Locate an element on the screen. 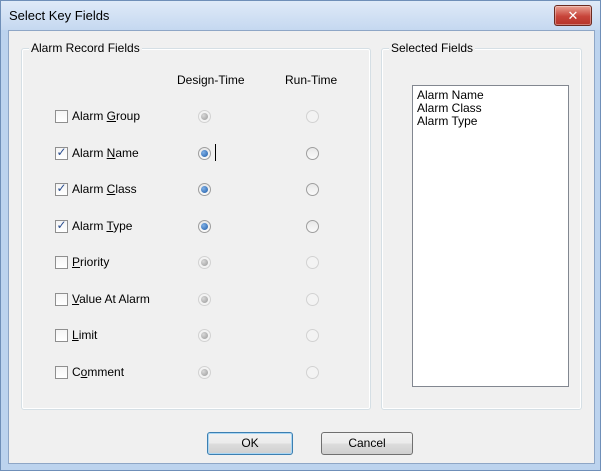 The image size is (601, 471). alarm-field-row-alarm-type: ✓ Alarm Type is located at coordinates (195, 227).